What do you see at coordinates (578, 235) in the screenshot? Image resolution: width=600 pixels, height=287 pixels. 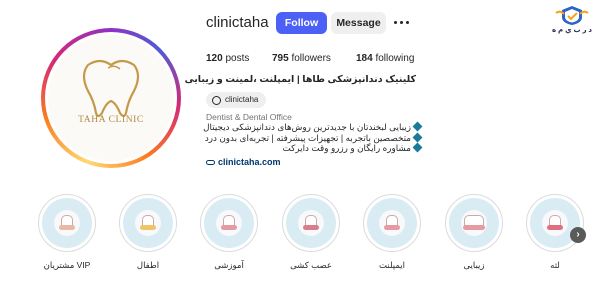 I see `chevron-right-icon: ›` at bounding box center [578, 235].